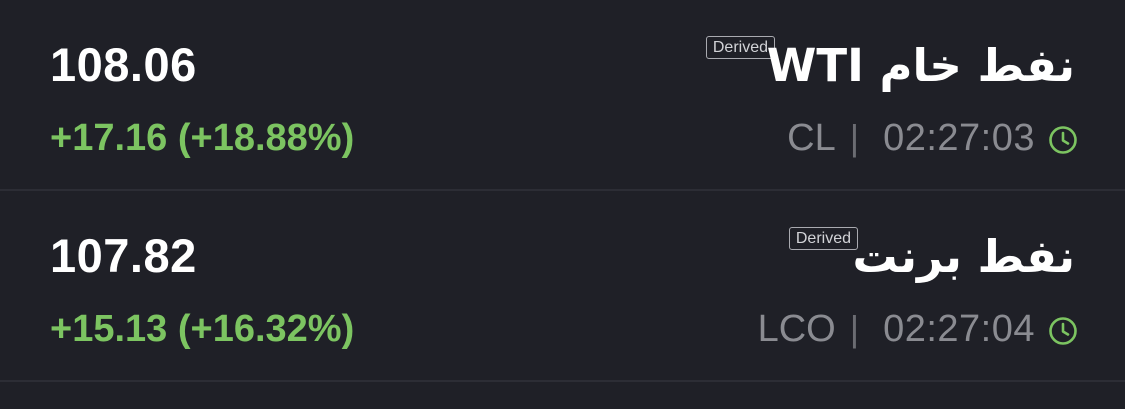 Image resolution: width=1125 pixels, height=409 pixels. What do you see at coordinates (202, 138) in the screenshot?
I see `quote-change: +17.16 (+18.88%)` at bounding box center [202, 138].